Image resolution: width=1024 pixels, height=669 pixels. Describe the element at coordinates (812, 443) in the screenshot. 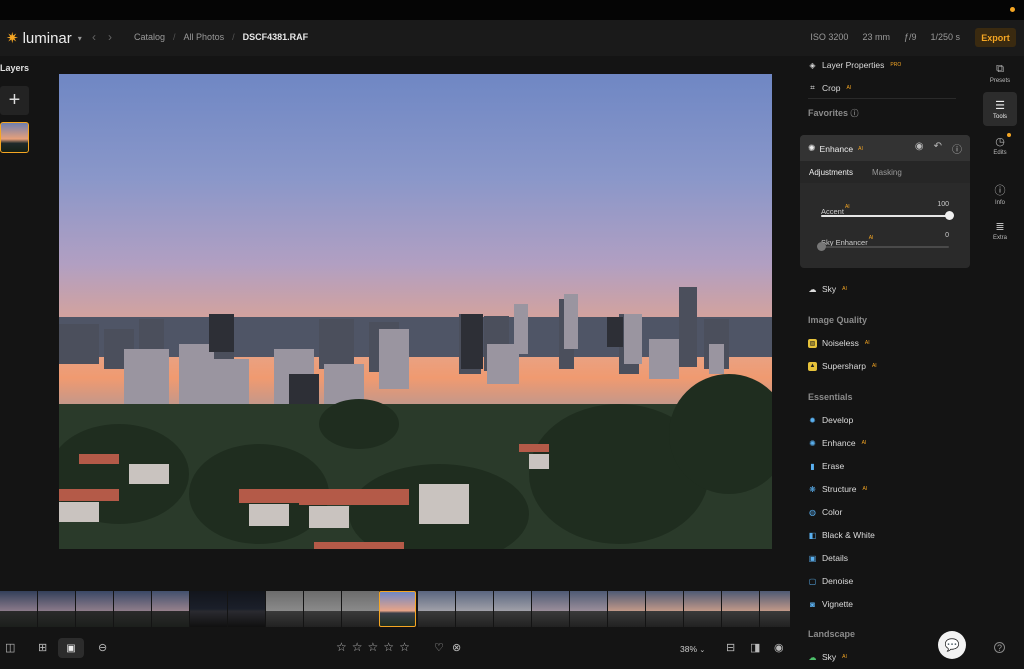

I see `sparkle-icon: ✺` at that location.